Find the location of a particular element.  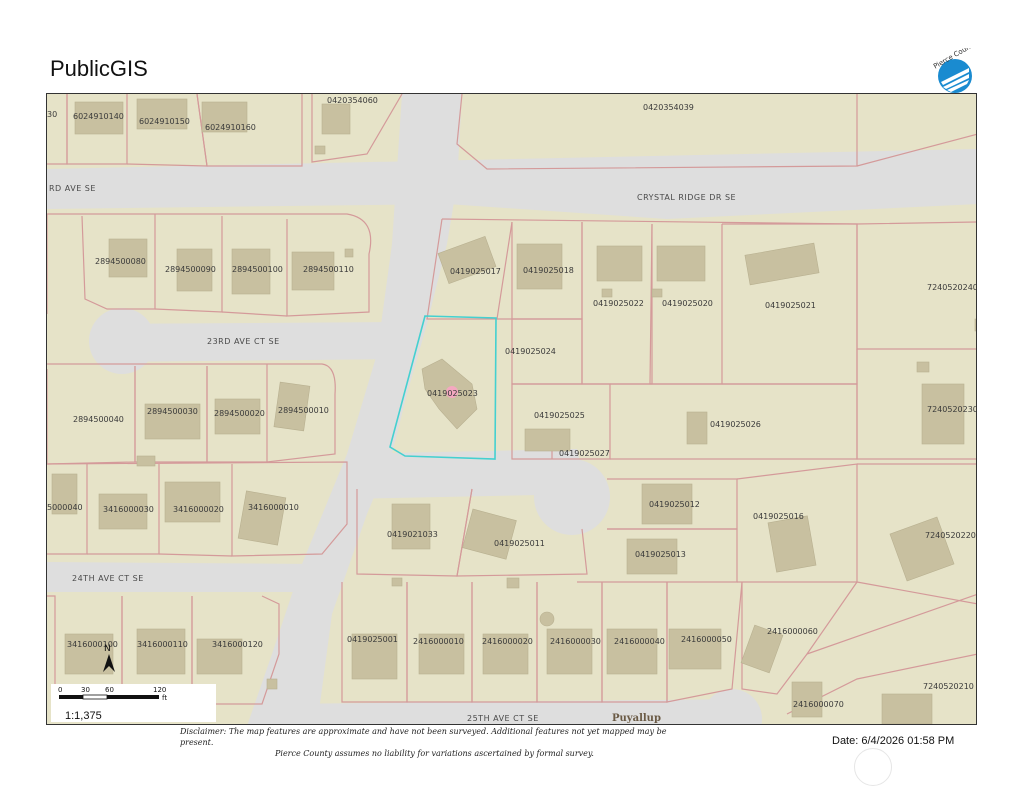

parcel-label: 0419025017 is located at coordinates (475, 271).